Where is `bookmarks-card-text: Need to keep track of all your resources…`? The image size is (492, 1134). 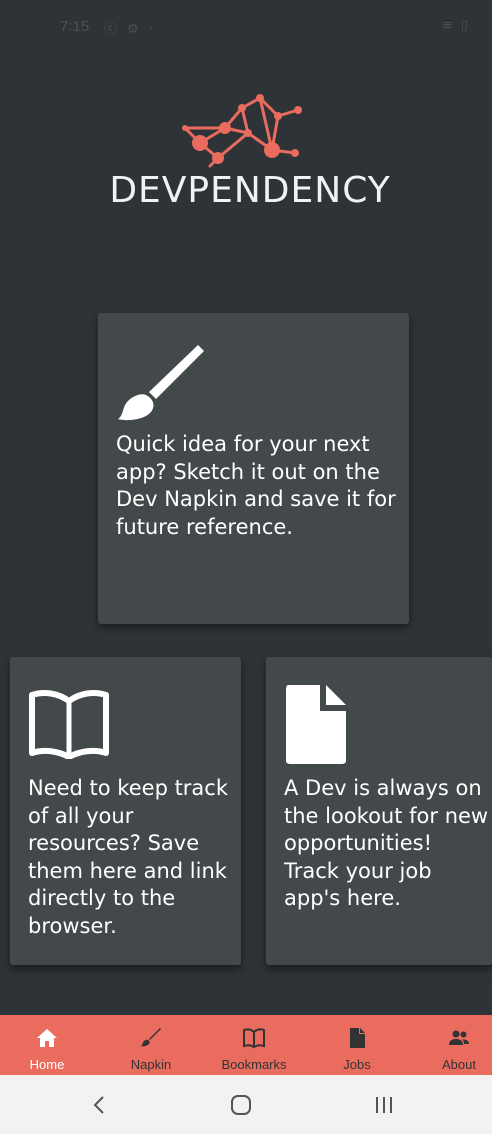 bookmarks-card-text: Need to keep track of all your resources… is located at coordinates (128, 857).